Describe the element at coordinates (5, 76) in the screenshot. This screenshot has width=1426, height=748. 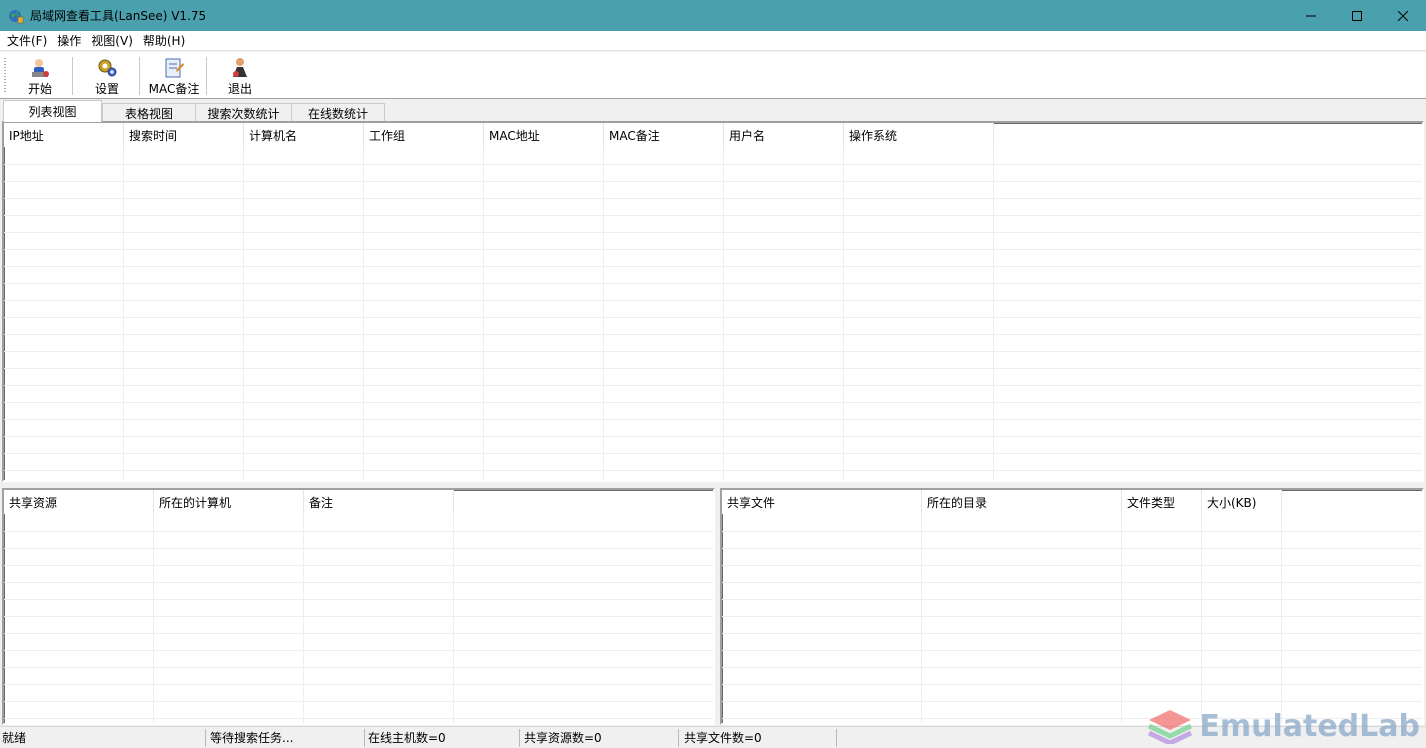
I see `toolbar-grip` at that location.